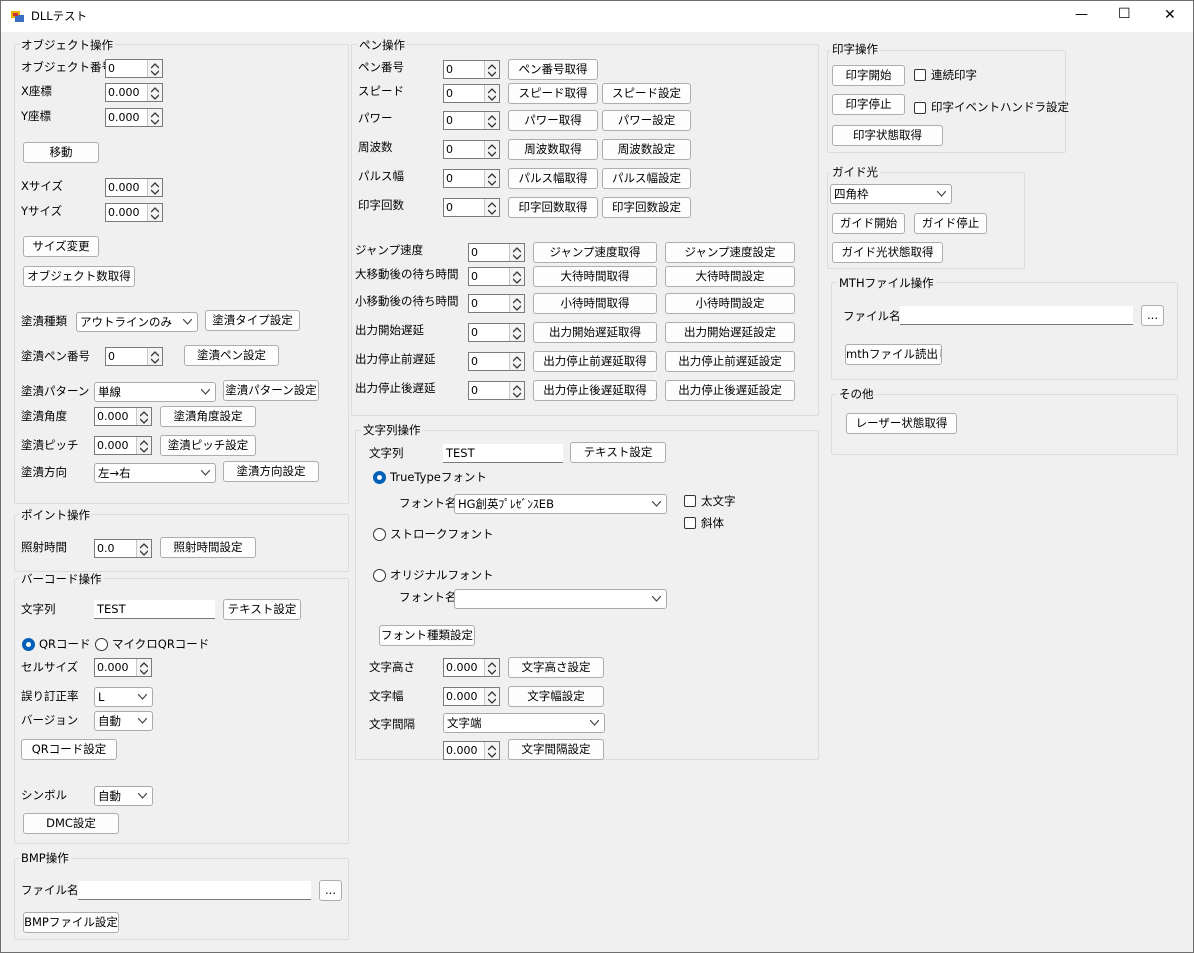  What do you see at coordinates (646, 120) in the screenshot?
I see `pen-row-set-button: パワー設定` at bounding box center [646, 120].